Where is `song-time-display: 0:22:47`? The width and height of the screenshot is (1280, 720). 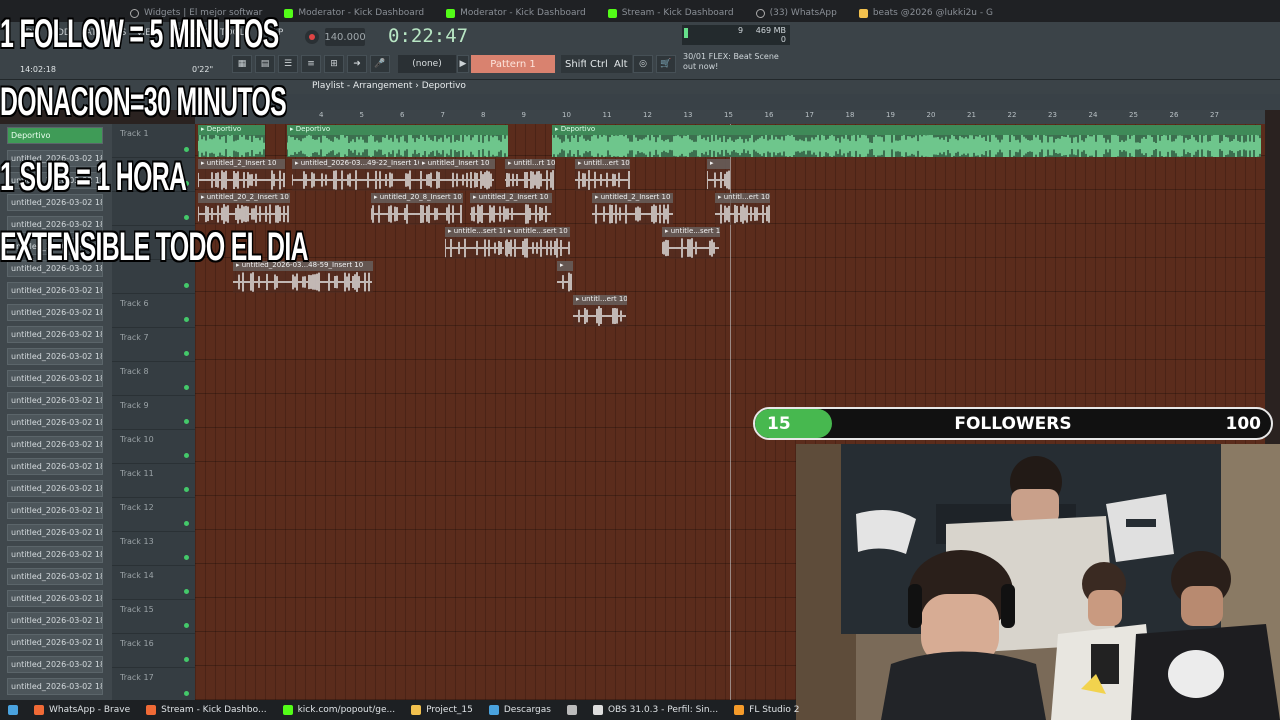
song-time-display: 0:22:47 is located at coordinates (428, 36).